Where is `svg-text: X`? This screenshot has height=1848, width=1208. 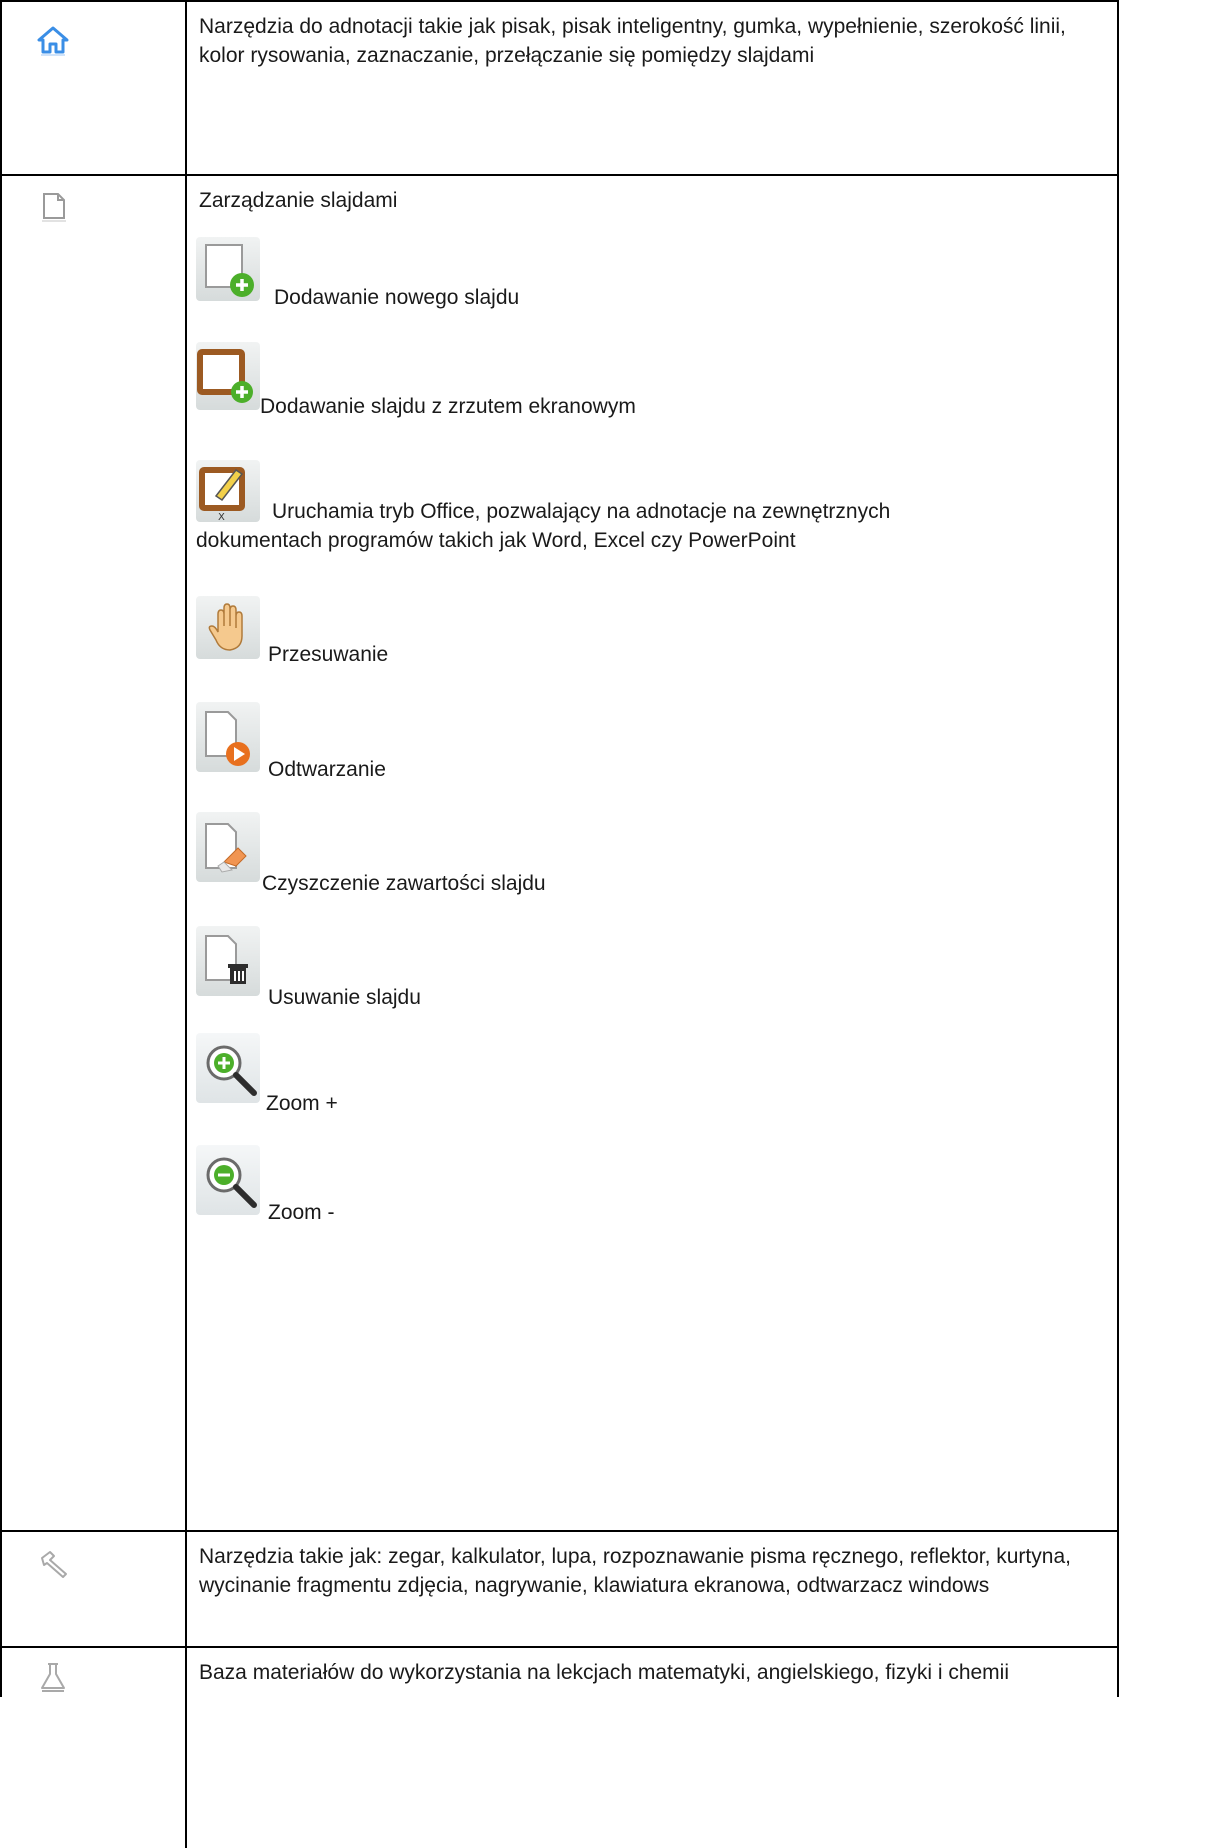 svg-text: X is located at coordinates (221, 517).